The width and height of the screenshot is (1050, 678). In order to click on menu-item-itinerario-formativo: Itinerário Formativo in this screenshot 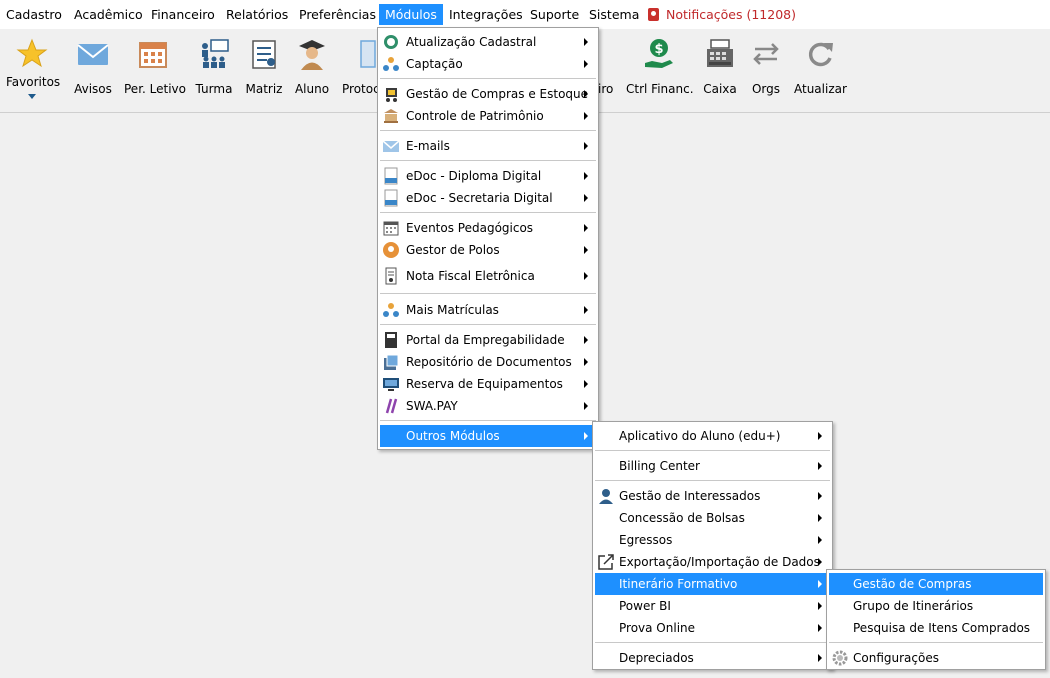, I will do `click(712, 584)`.